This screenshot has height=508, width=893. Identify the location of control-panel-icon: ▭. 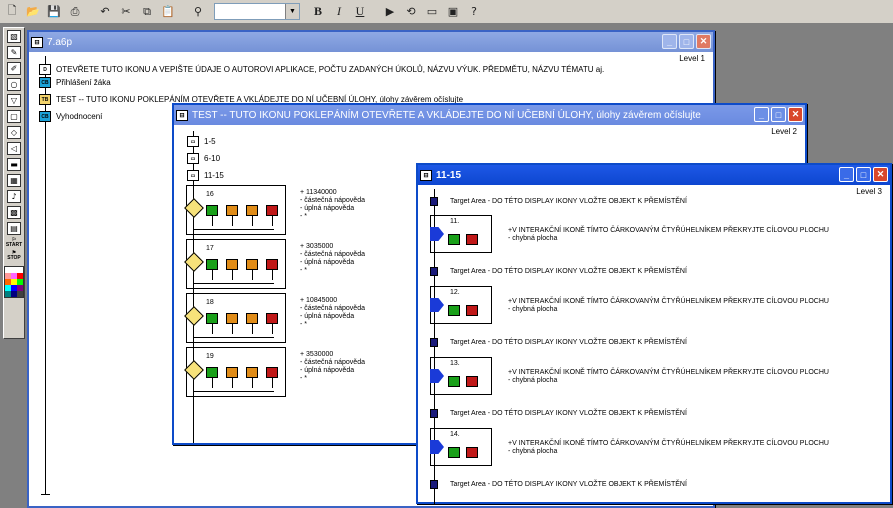
(432, 12).